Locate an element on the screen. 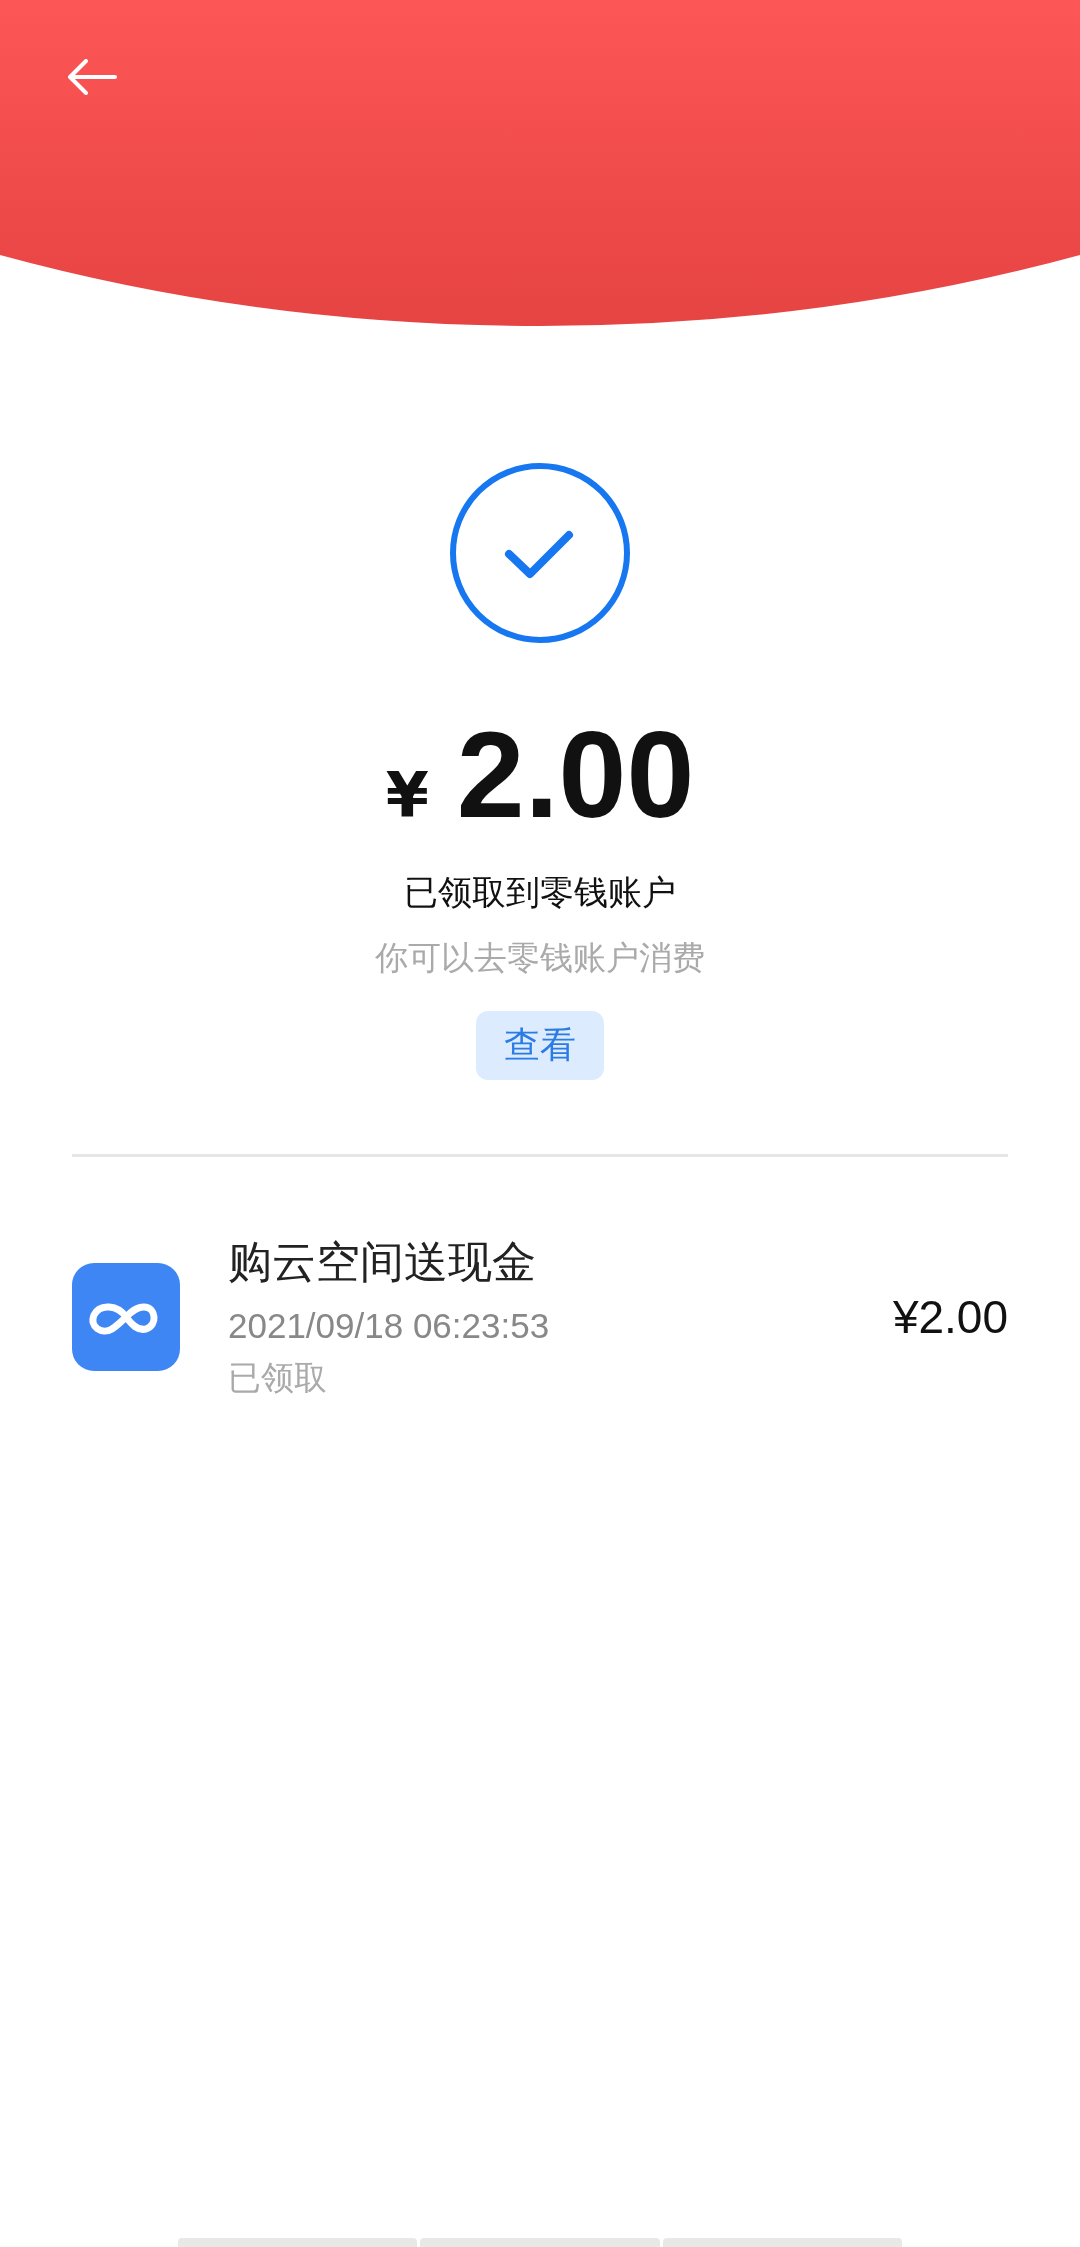  check-circle-icon is located at coordinates (540, 553).